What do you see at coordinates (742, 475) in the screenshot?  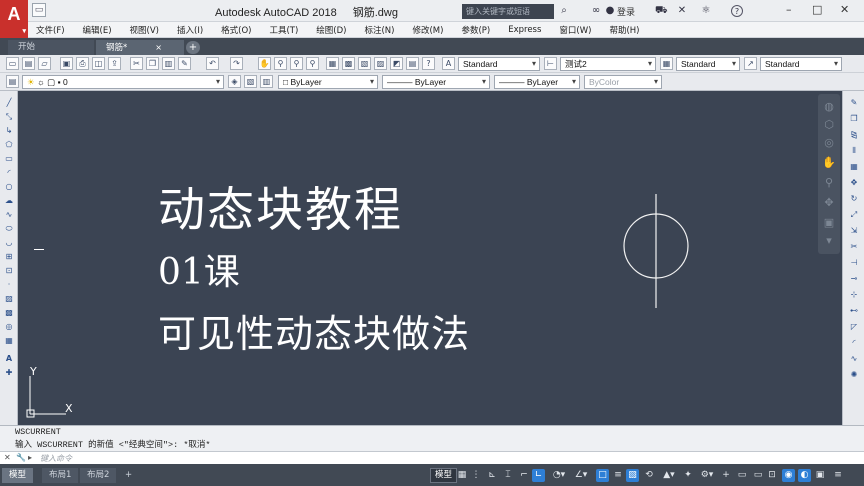 I see `units-icon: ▭` at bounding box center [742, 475].